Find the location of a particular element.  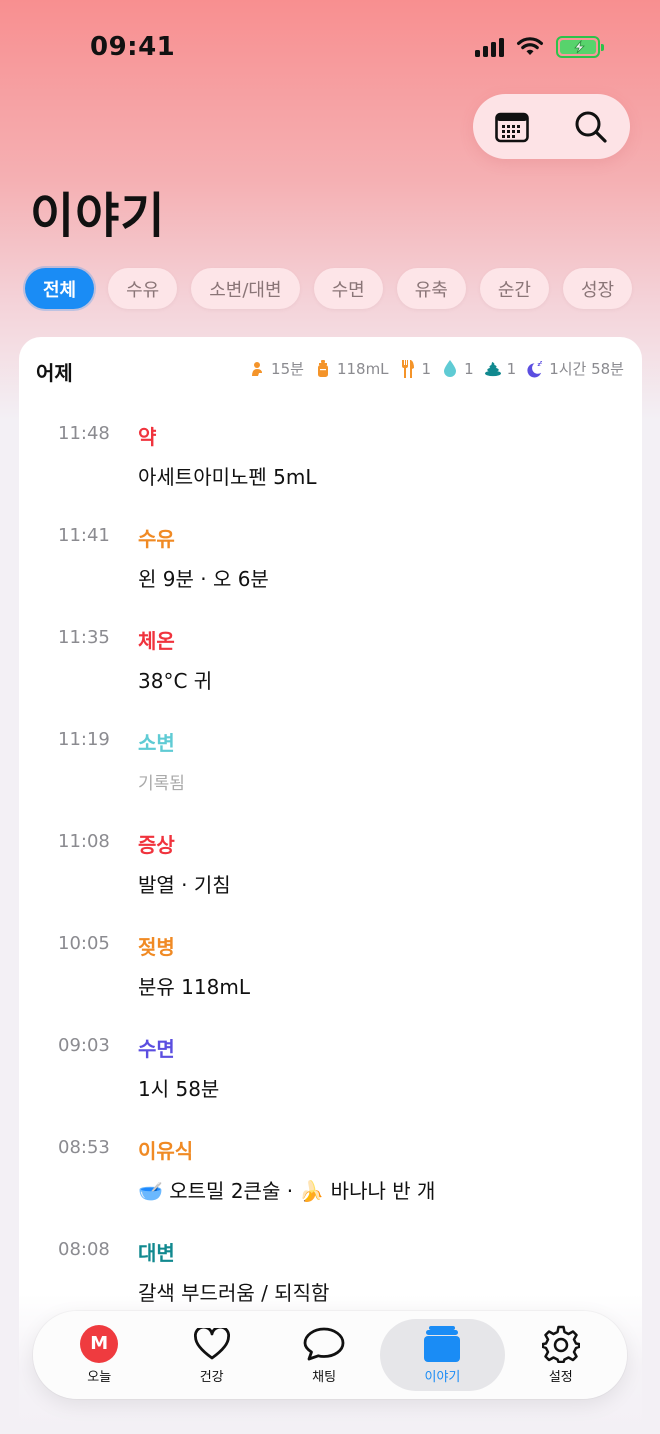

search-button is located at coordinates (591, 127).